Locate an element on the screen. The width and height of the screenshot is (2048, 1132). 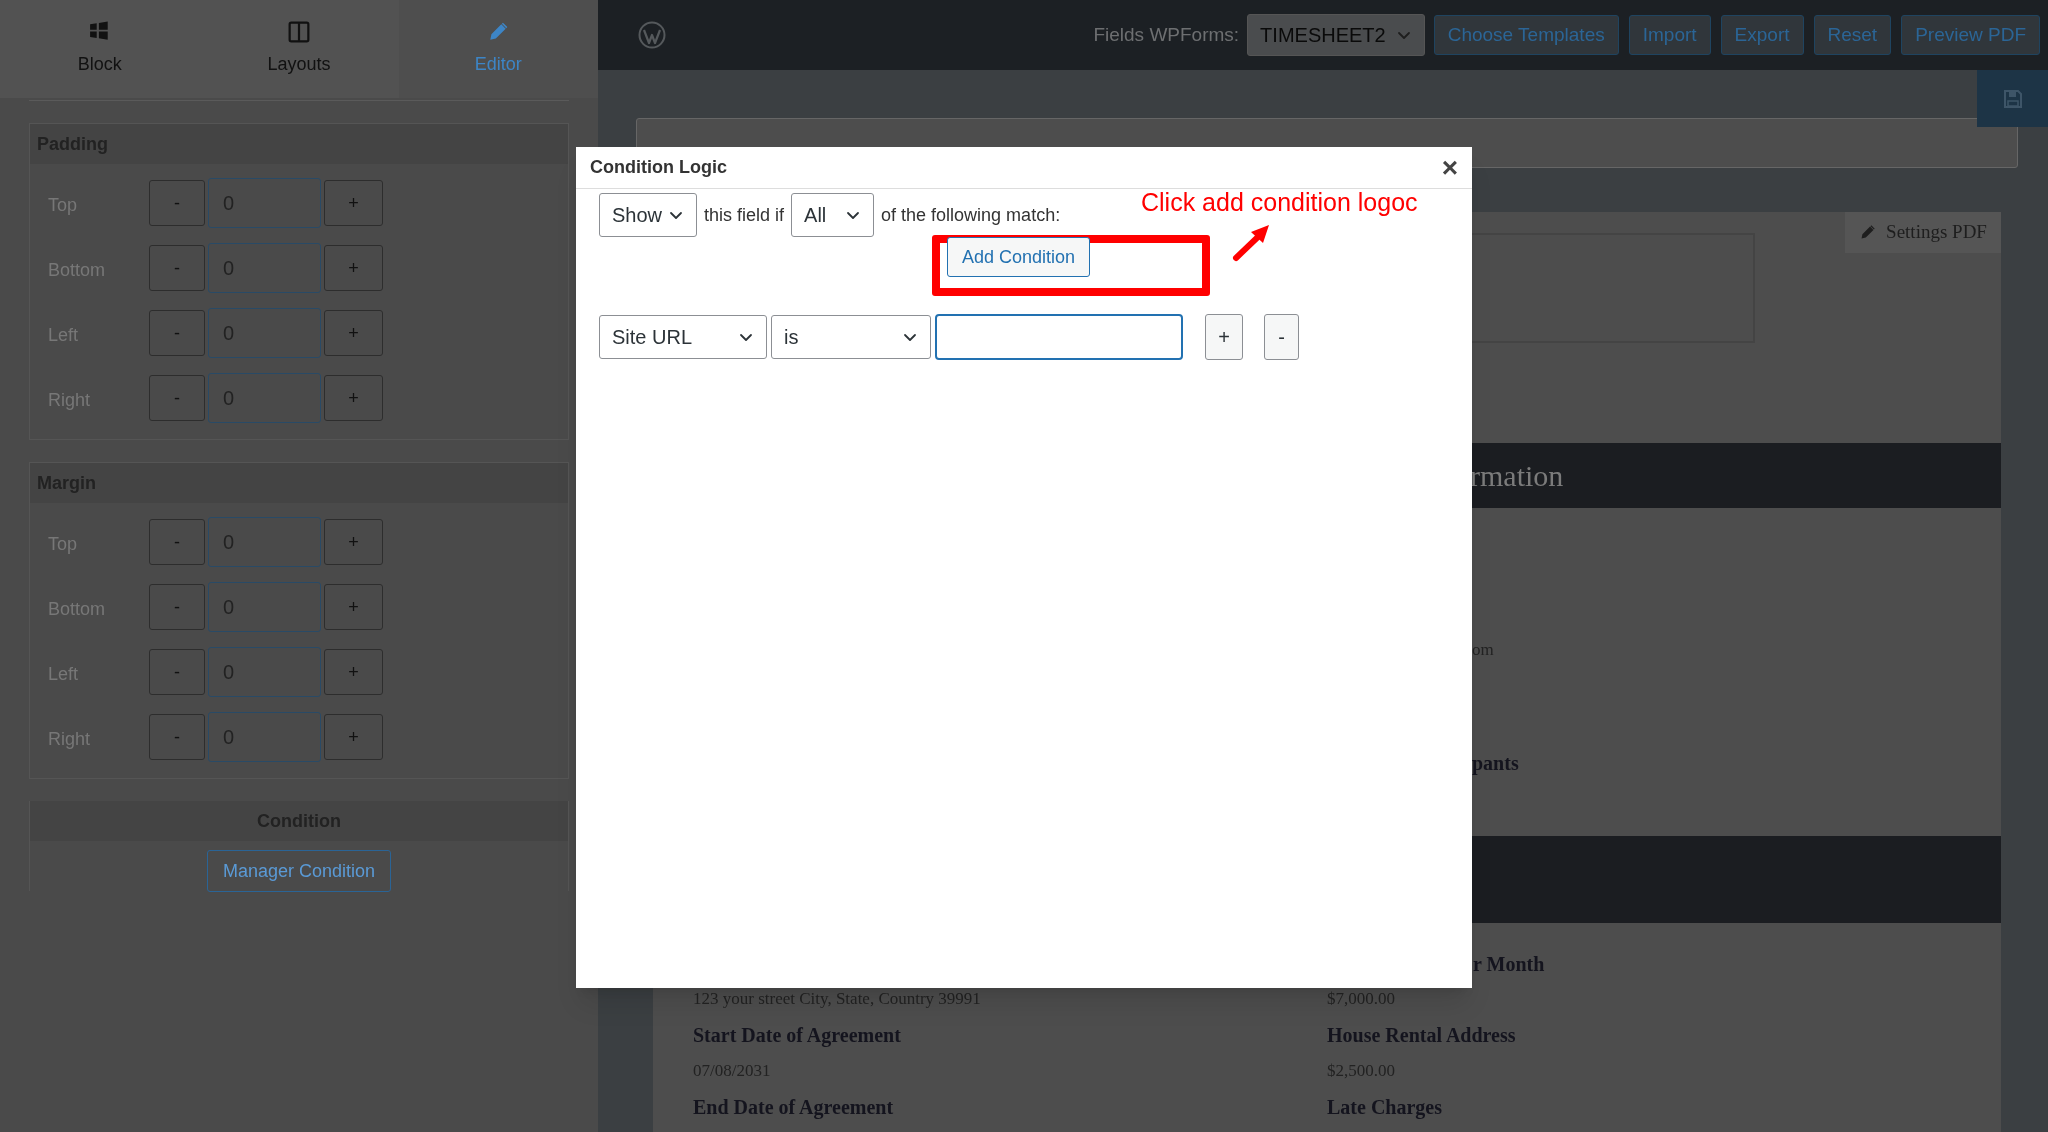
dialog-text: this field if is located at coordinates (744, 215).